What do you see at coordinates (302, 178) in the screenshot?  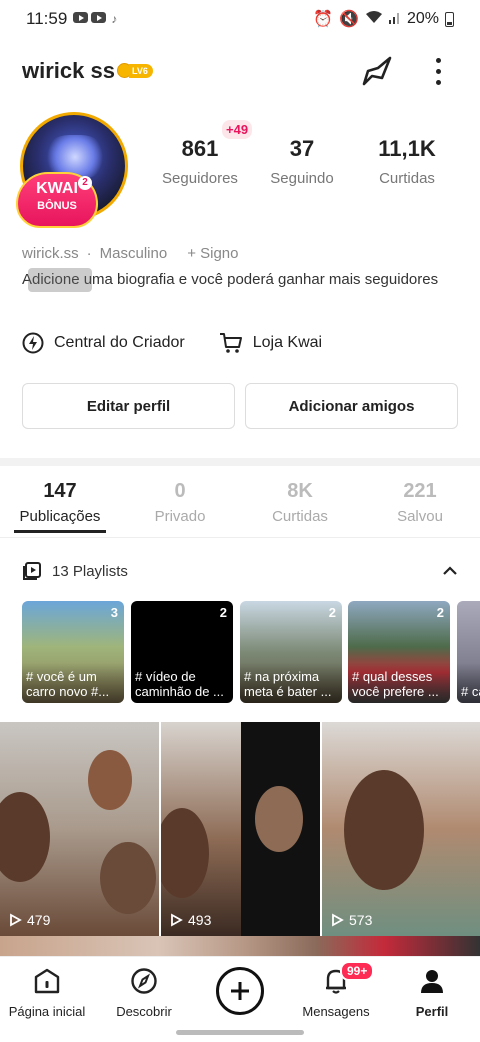 I see `following-label: Seguindo` at bounding box center [302, 178].